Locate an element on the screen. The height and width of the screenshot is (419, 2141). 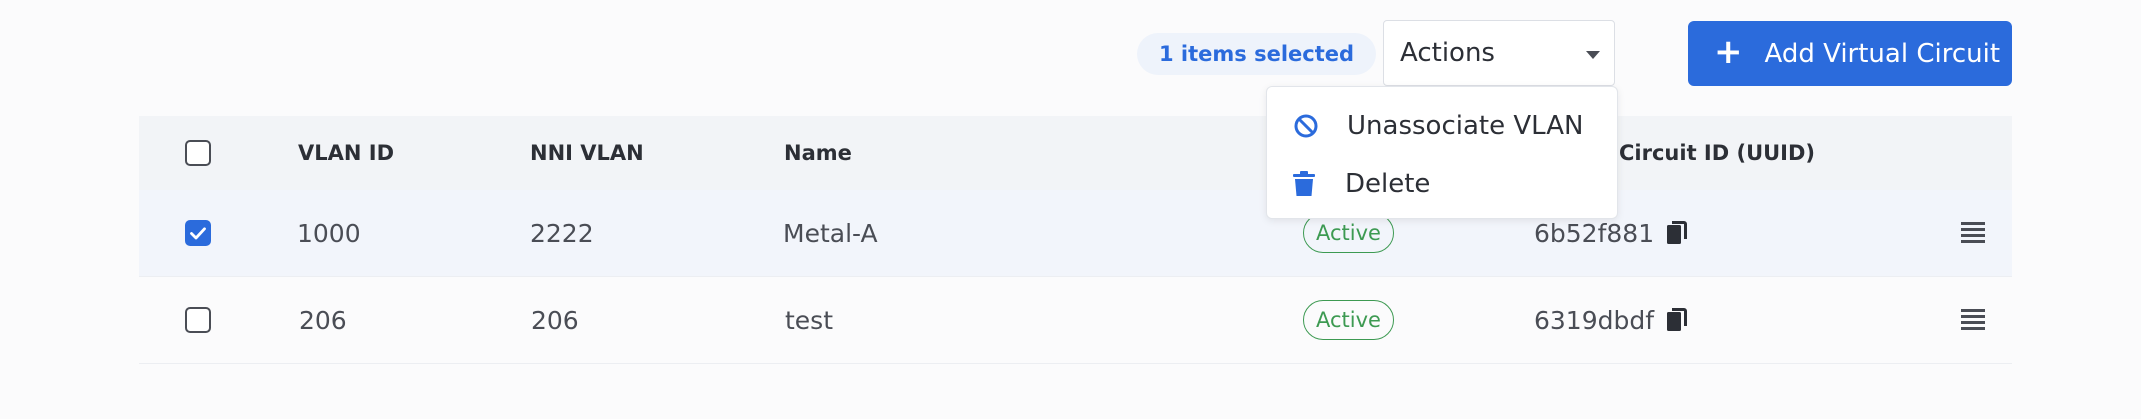
caret-down-icon is located at coordinates (1593, 55).